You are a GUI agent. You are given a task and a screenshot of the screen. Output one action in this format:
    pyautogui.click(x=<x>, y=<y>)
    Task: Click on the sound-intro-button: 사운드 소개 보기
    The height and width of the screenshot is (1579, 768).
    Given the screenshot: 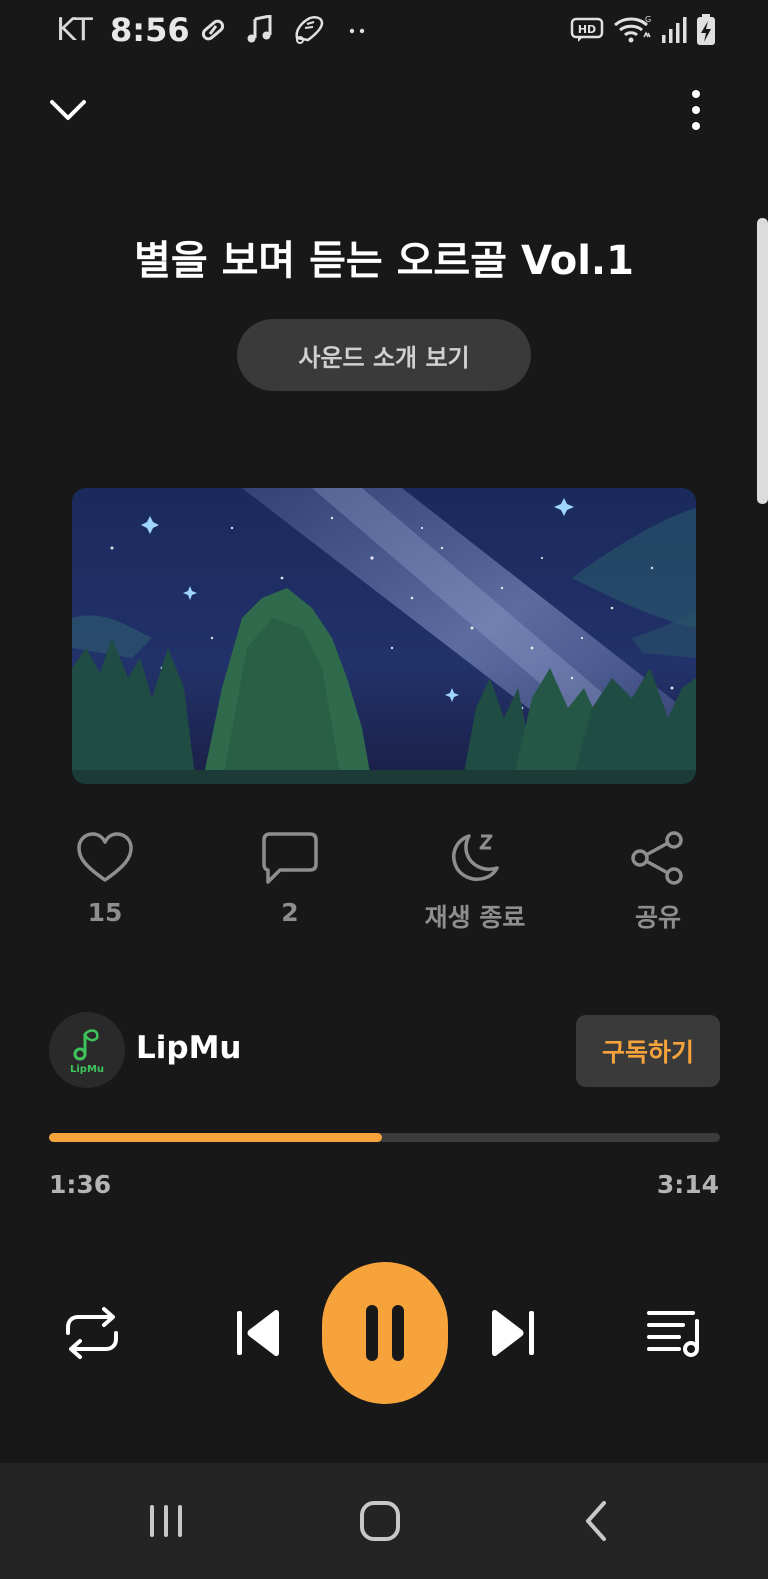 What is the action you would take?
    pyautogui.click(x=384, y=355)
    